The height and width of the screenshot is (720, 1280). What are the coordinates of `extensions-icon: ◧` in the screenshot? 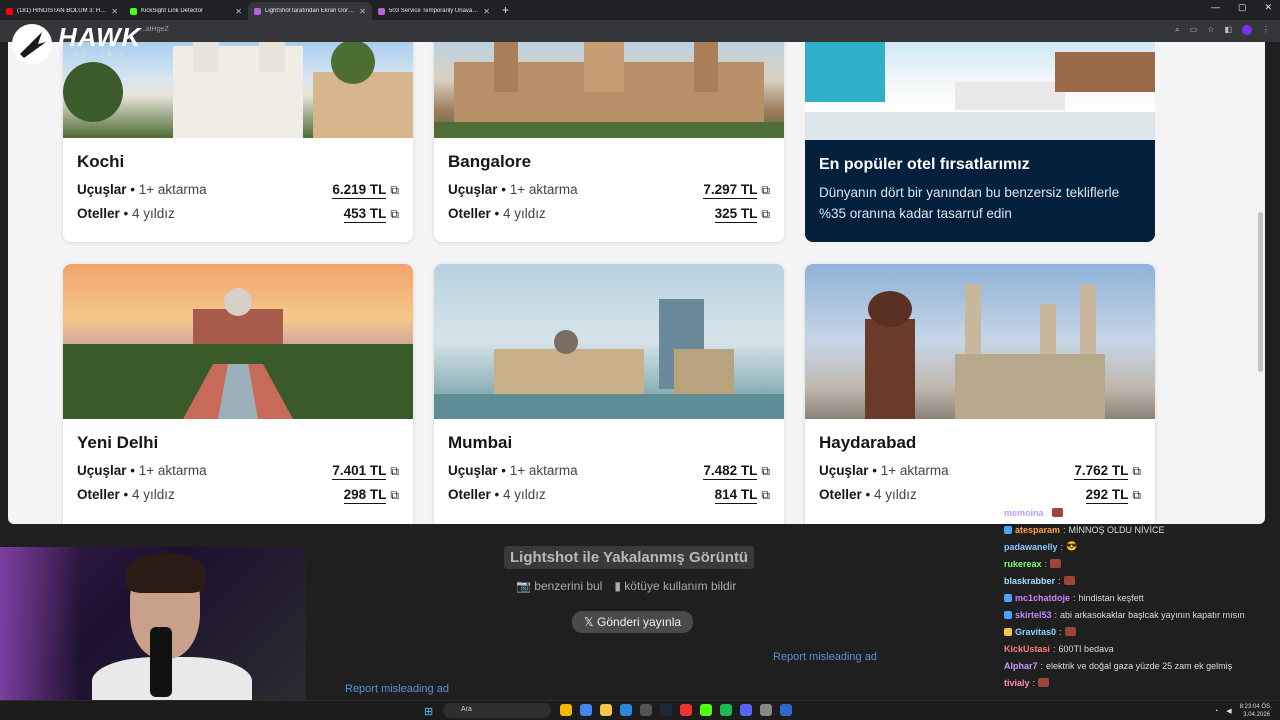 It's located at (1228, 30).